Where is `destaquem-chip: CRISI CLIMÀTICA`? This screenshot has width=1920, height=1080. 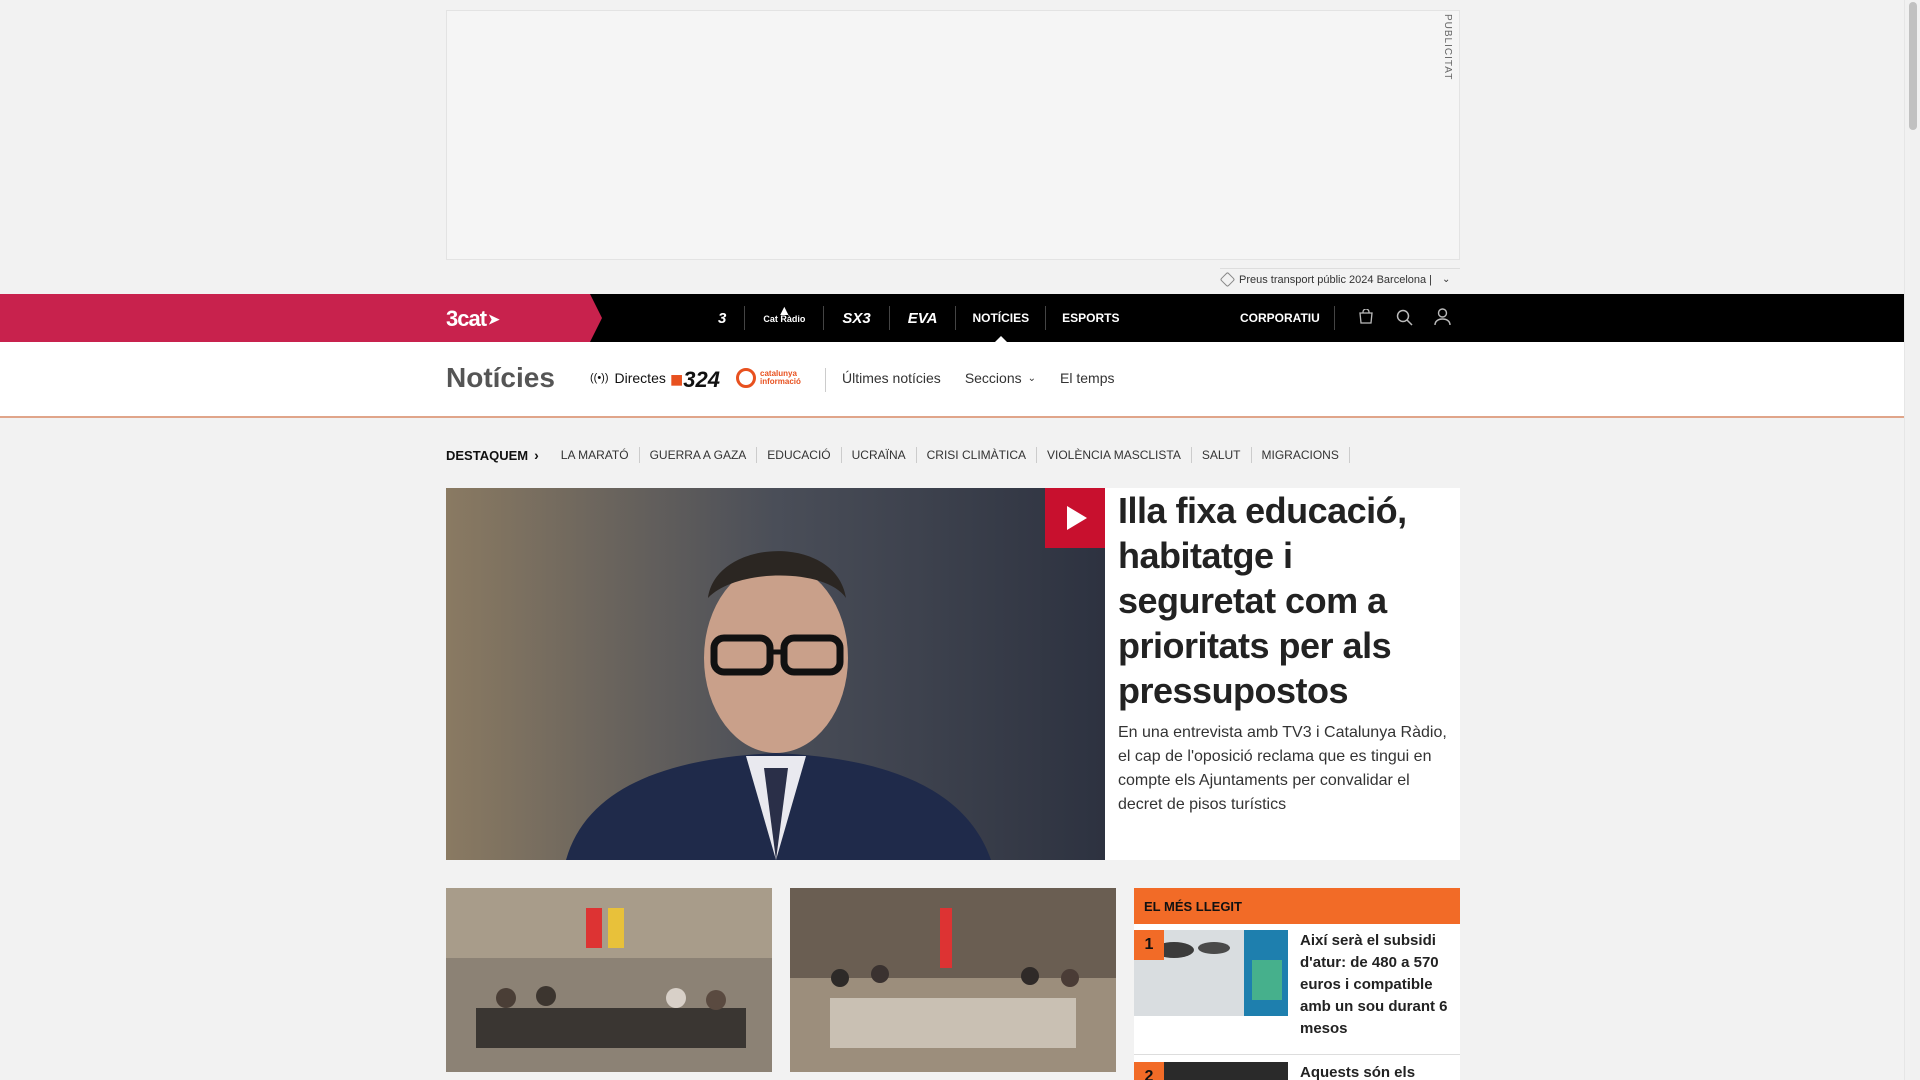 destaquem-chip: CRISI CLIMÀTICA is located at coordinates (977, 455).